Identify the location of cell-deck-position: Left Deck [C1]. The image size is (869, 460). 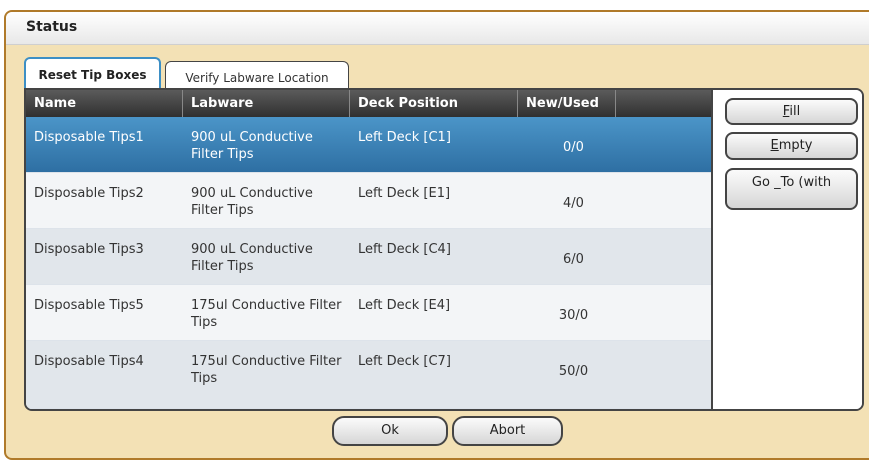
(404, 137).